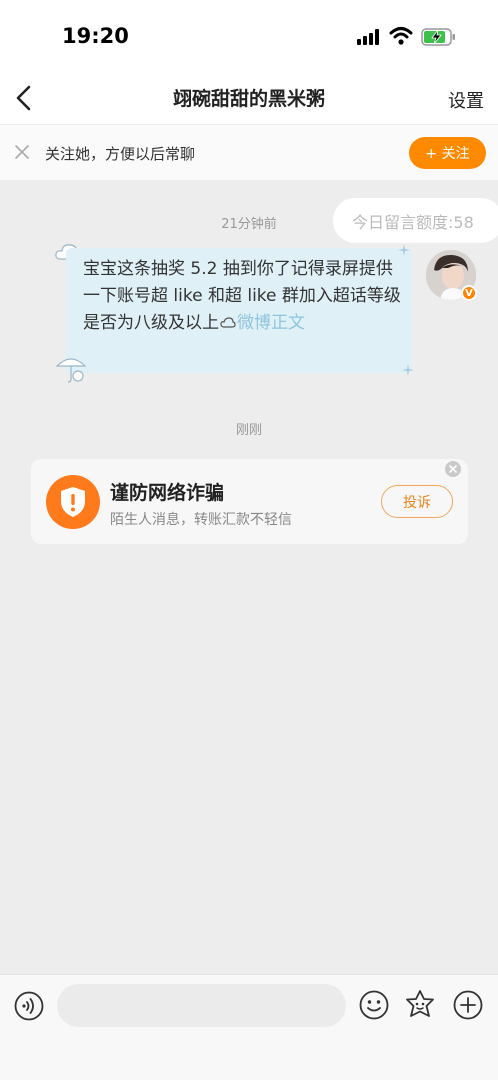 This screenshot has width=498, height=1080. What do you see at coordinates (368, 37) in the screenshot?
I see `signal-icon` at bounding box center [368, 37].